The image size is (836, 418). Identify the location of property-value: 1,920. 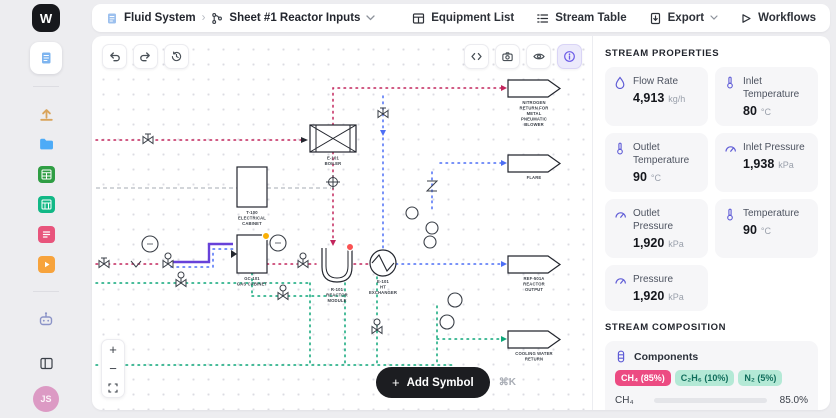
(649, 243).